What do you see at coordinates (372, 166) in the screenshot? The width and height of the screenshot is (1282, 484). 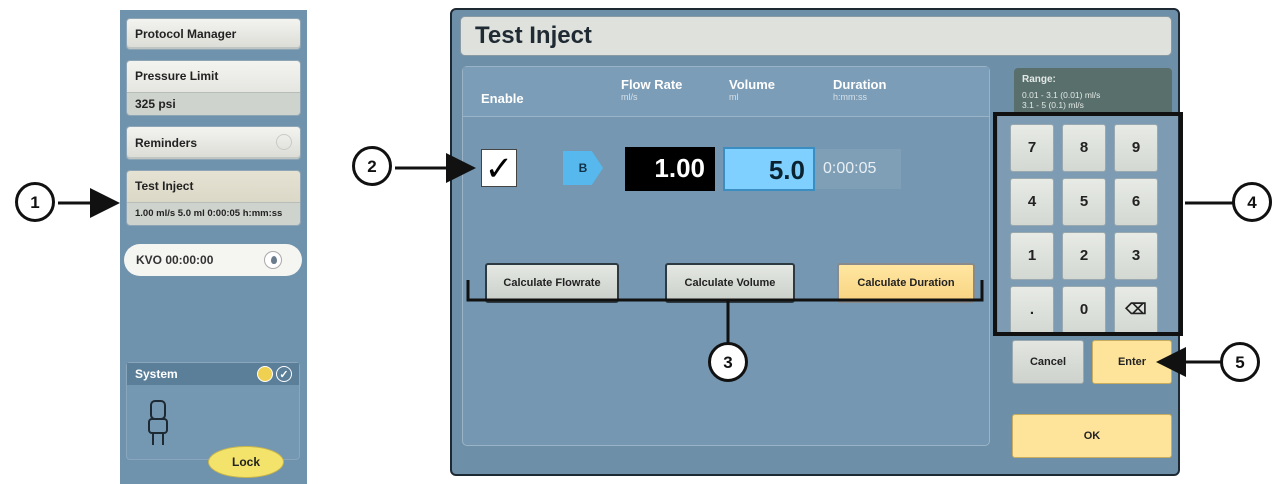 I see `callout-2: 2` at bounding box center [372, 166].